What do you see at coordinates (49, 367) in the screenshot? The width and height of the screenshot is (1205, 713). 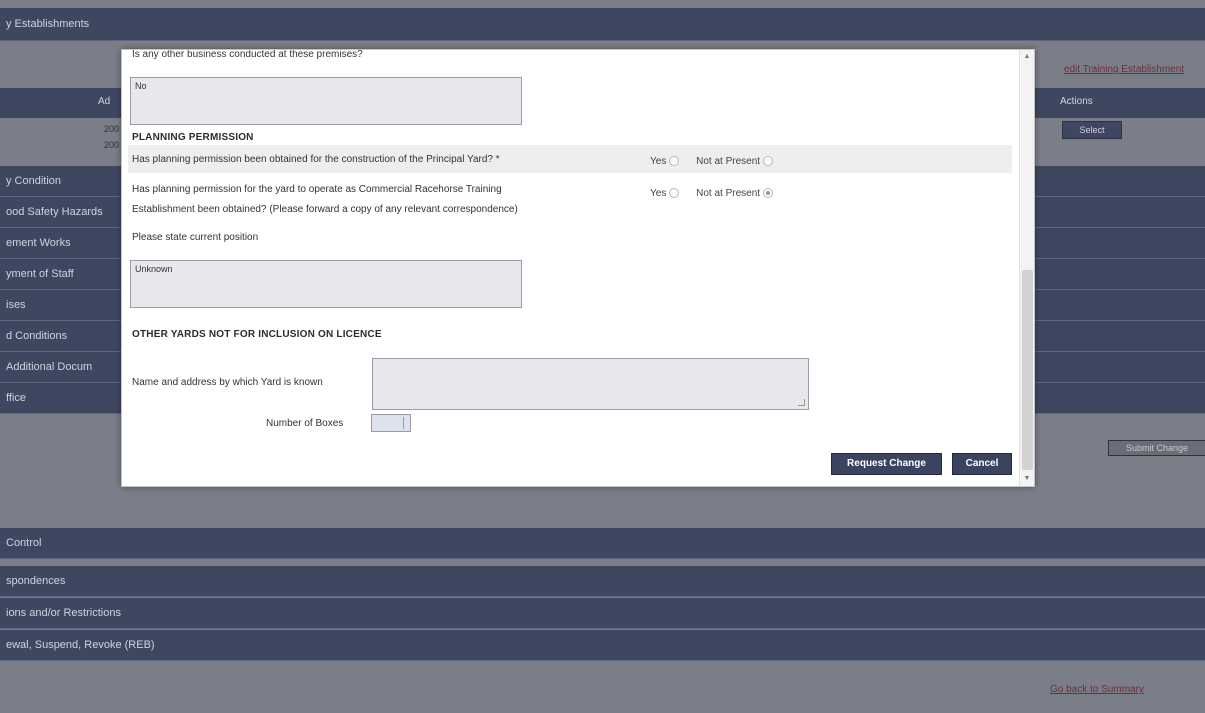 I see `section-bar-7-label: Additional Docum` at bounding box center [49, 367].